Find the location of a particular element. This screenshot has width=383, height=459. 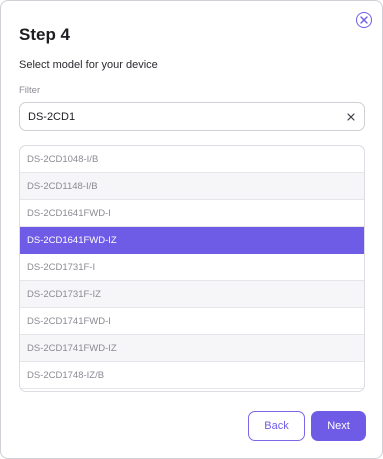

next-button: Next is located at coordinates (338, 426).